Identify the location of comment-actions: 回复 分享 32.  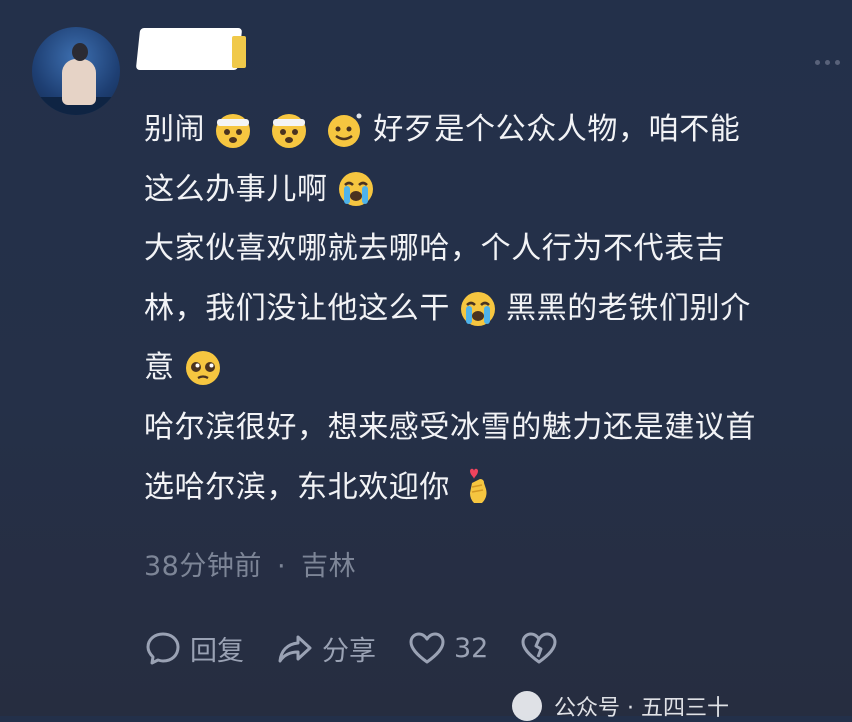
(371, 648).